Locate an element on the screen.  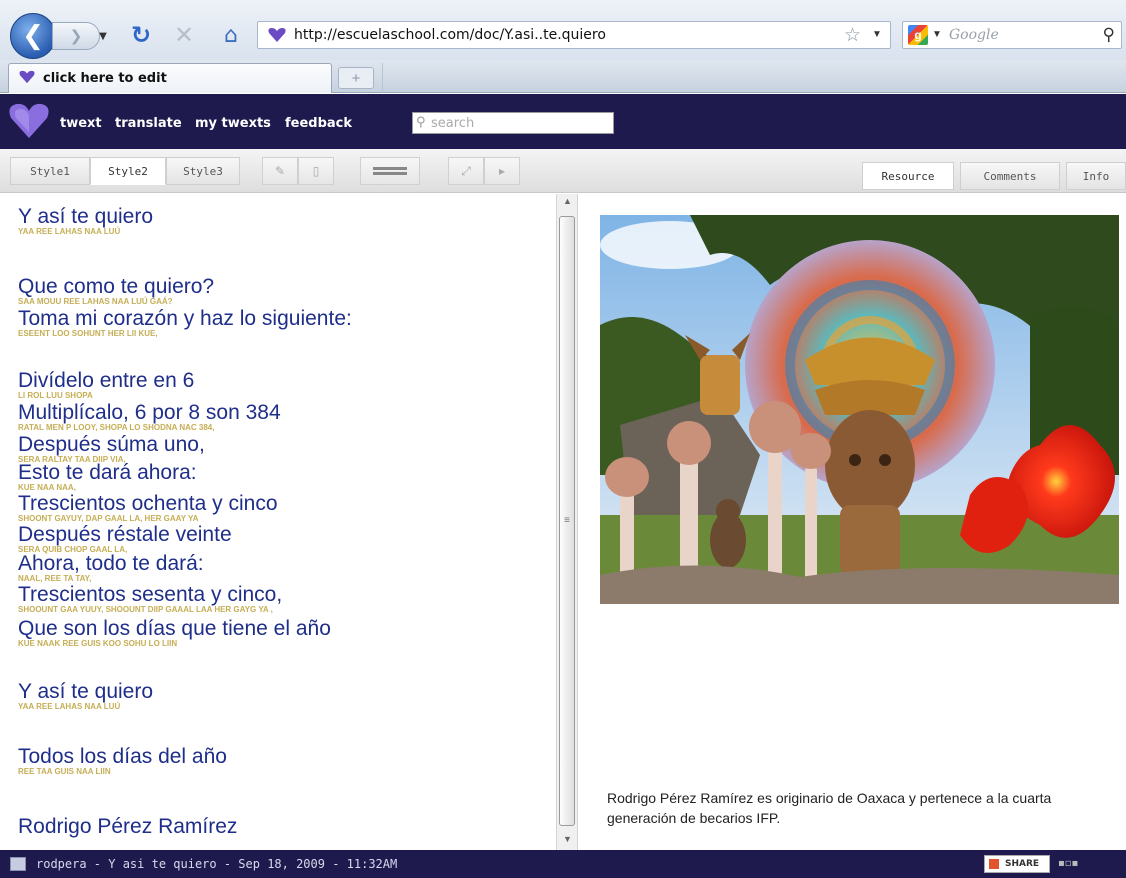
share-button: SHARE is located at coordinates (1017, 864).